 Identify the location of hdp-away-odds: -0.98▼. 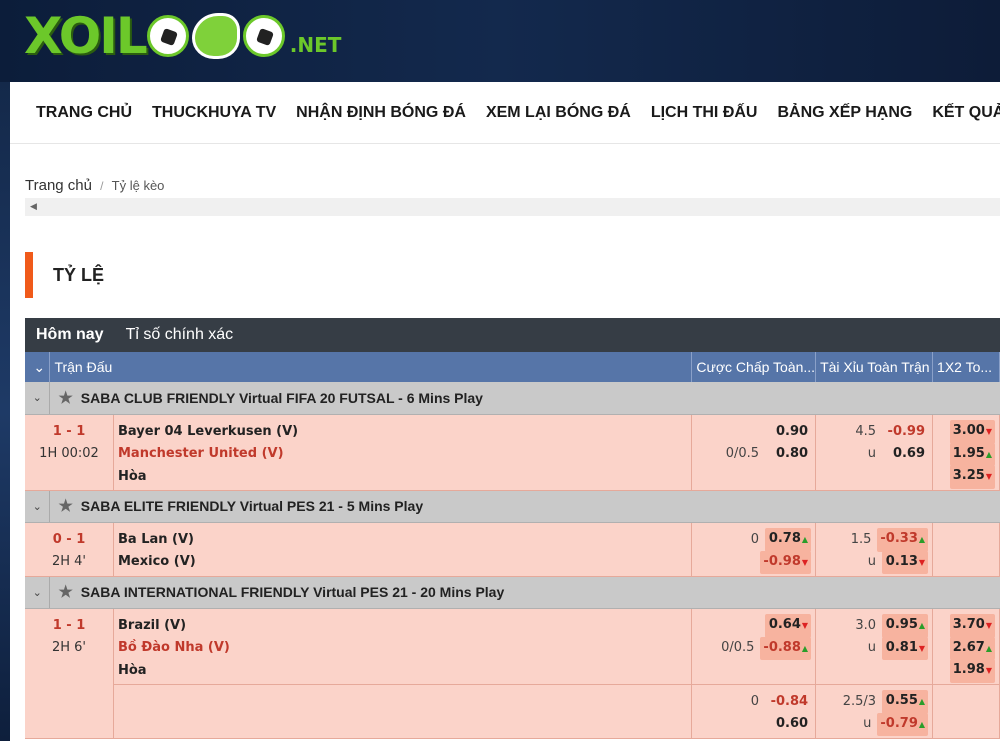
(786, 562).